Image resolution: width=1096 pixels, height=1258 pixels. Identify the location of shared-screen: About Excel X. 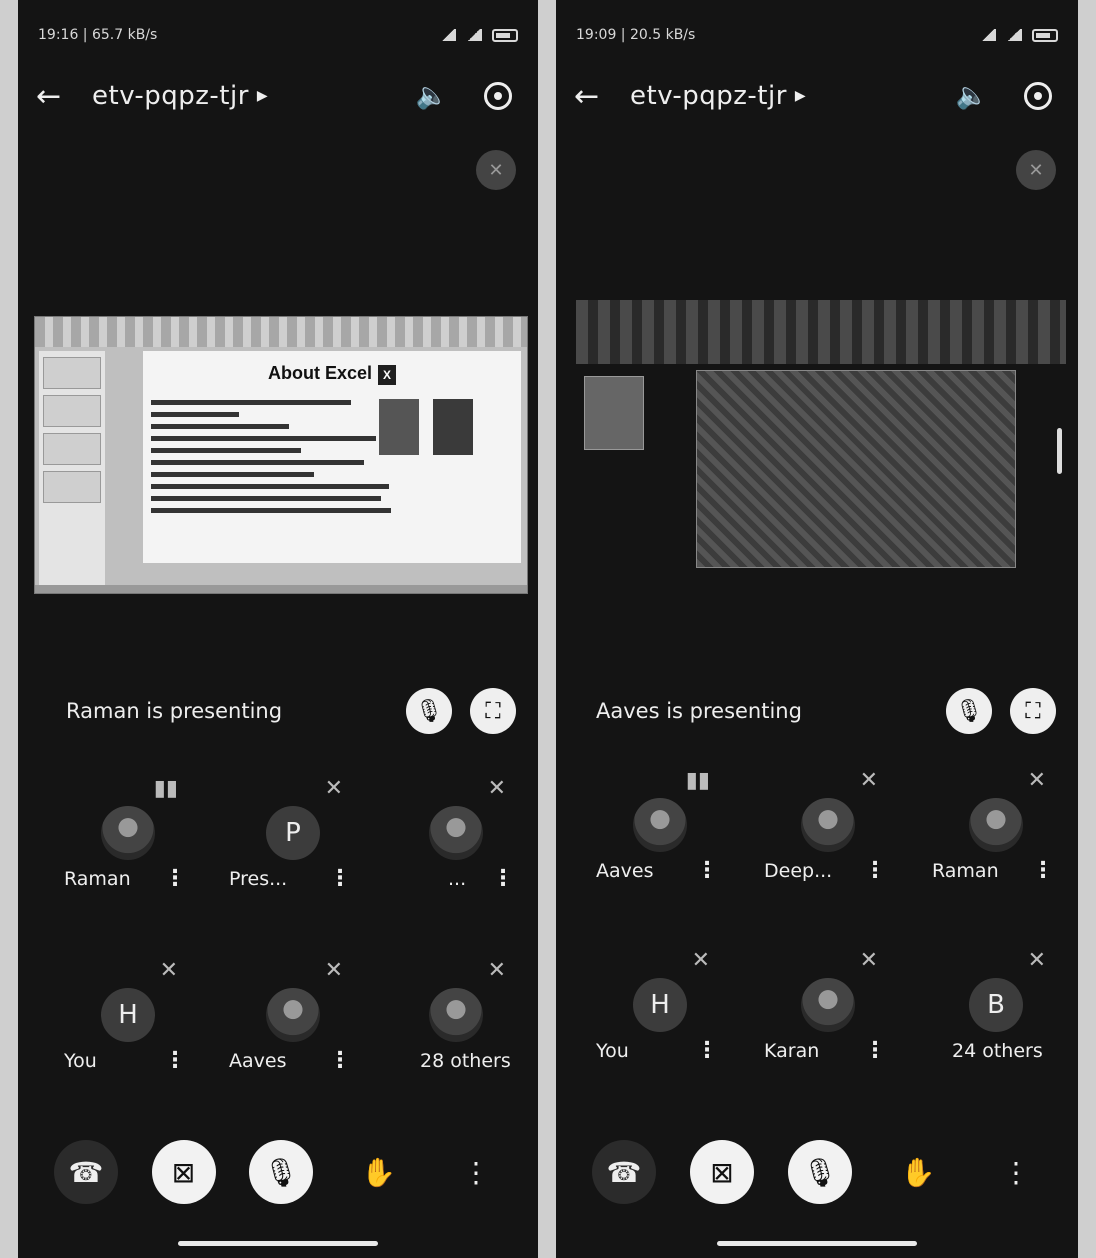
(281, 455).